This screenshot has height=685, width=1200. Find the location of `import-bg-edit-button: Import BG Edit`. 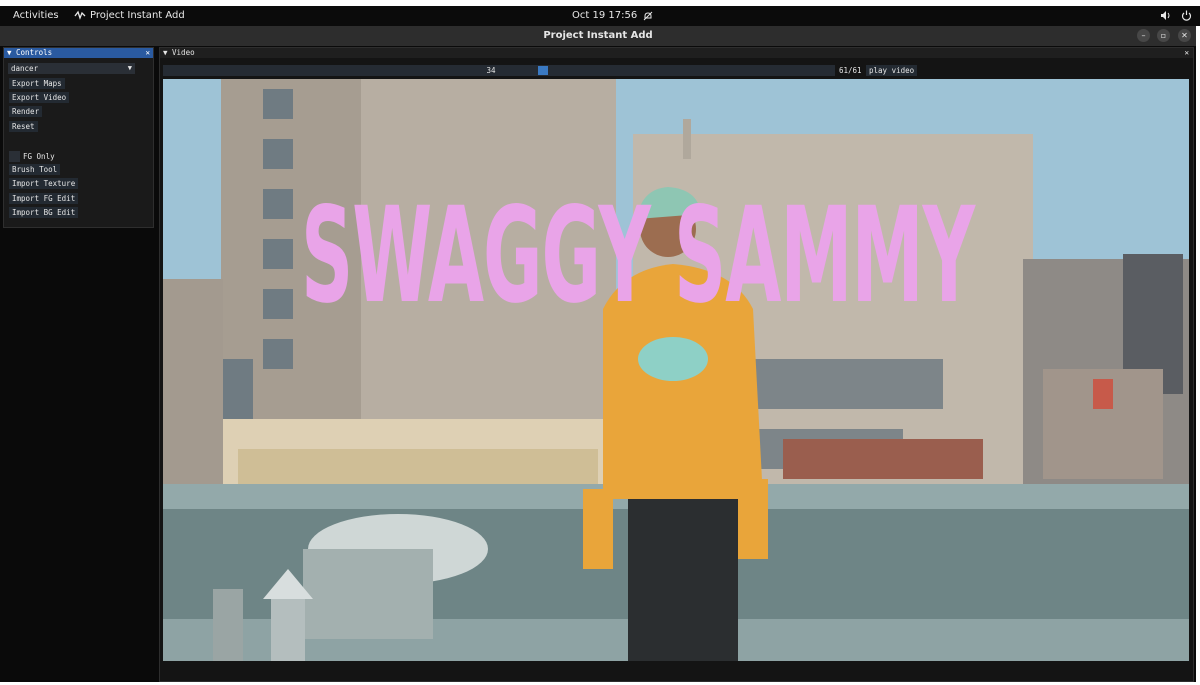

import-bg-edit-button: Import BG Edit is located at coordinates (44, 212).